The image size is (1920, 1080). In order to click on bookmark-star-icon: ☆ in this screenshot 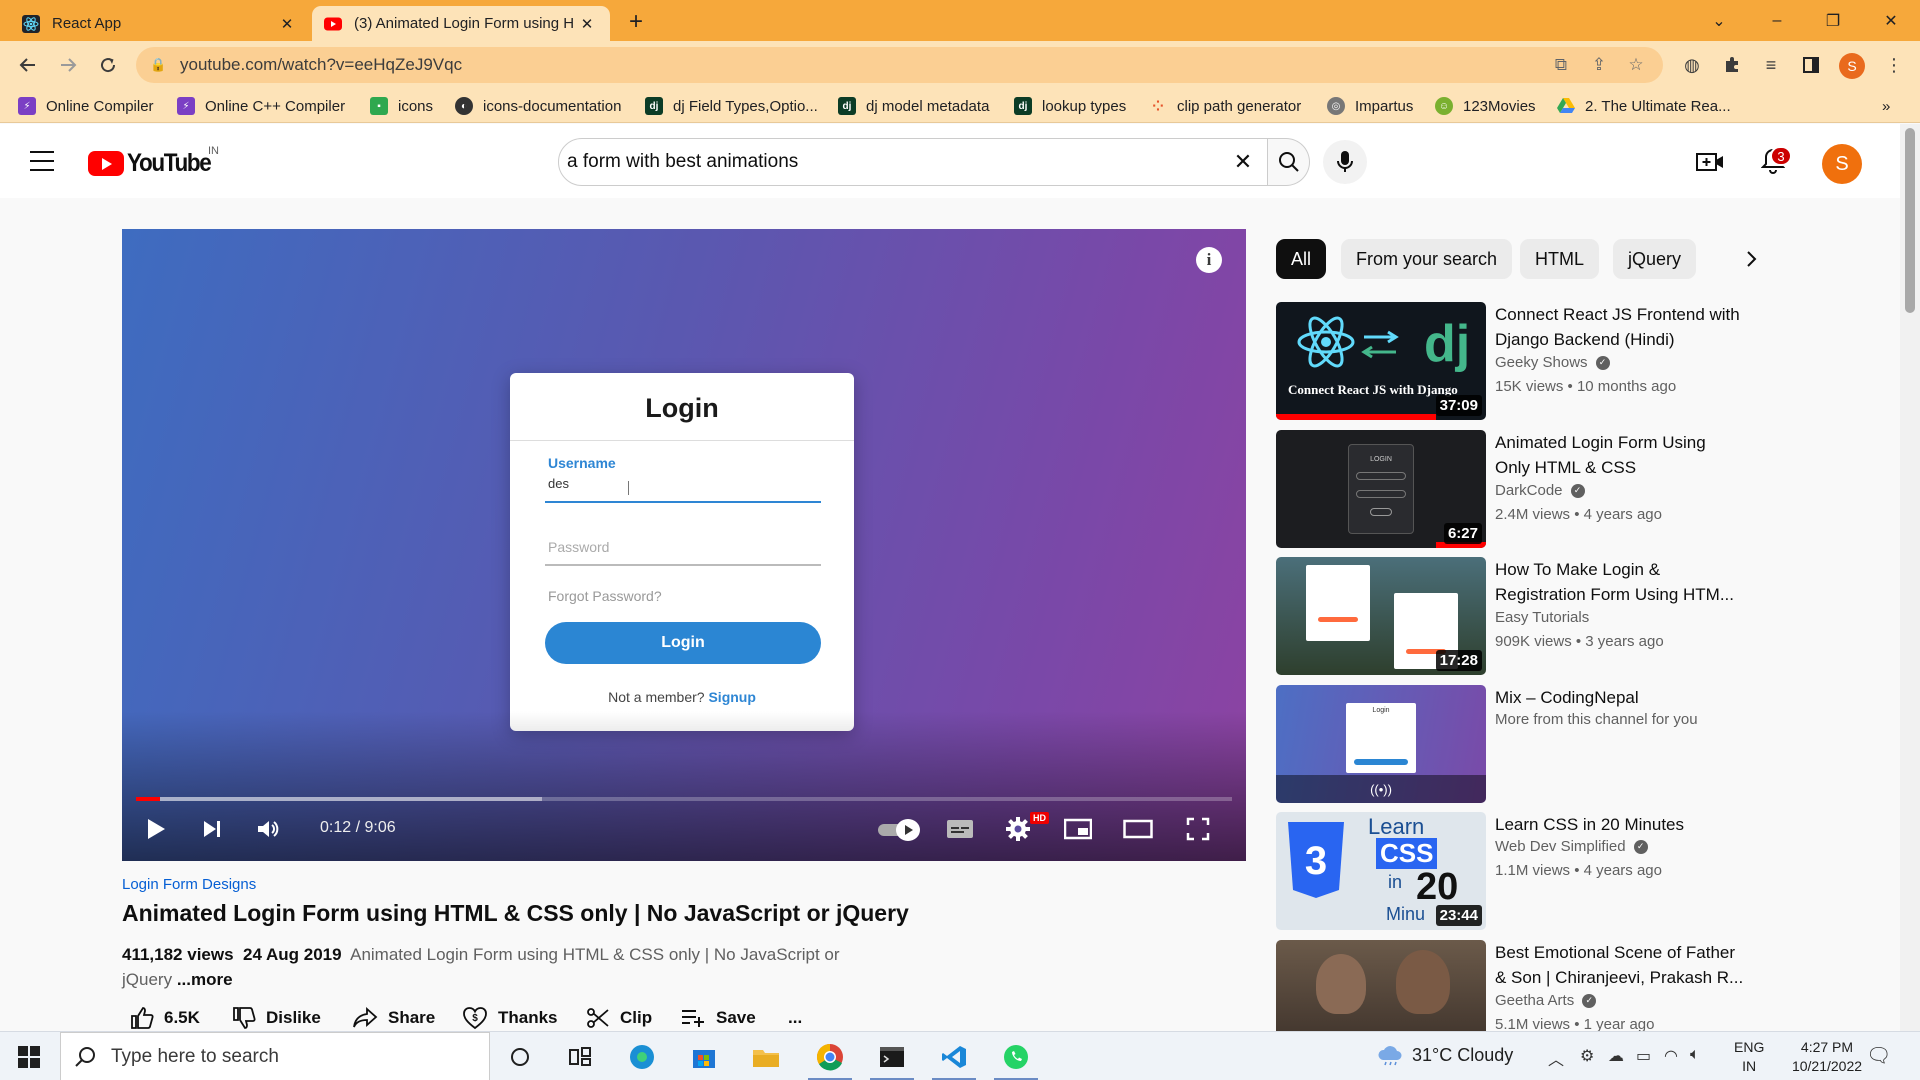, I will do `click(1636, 65)`.